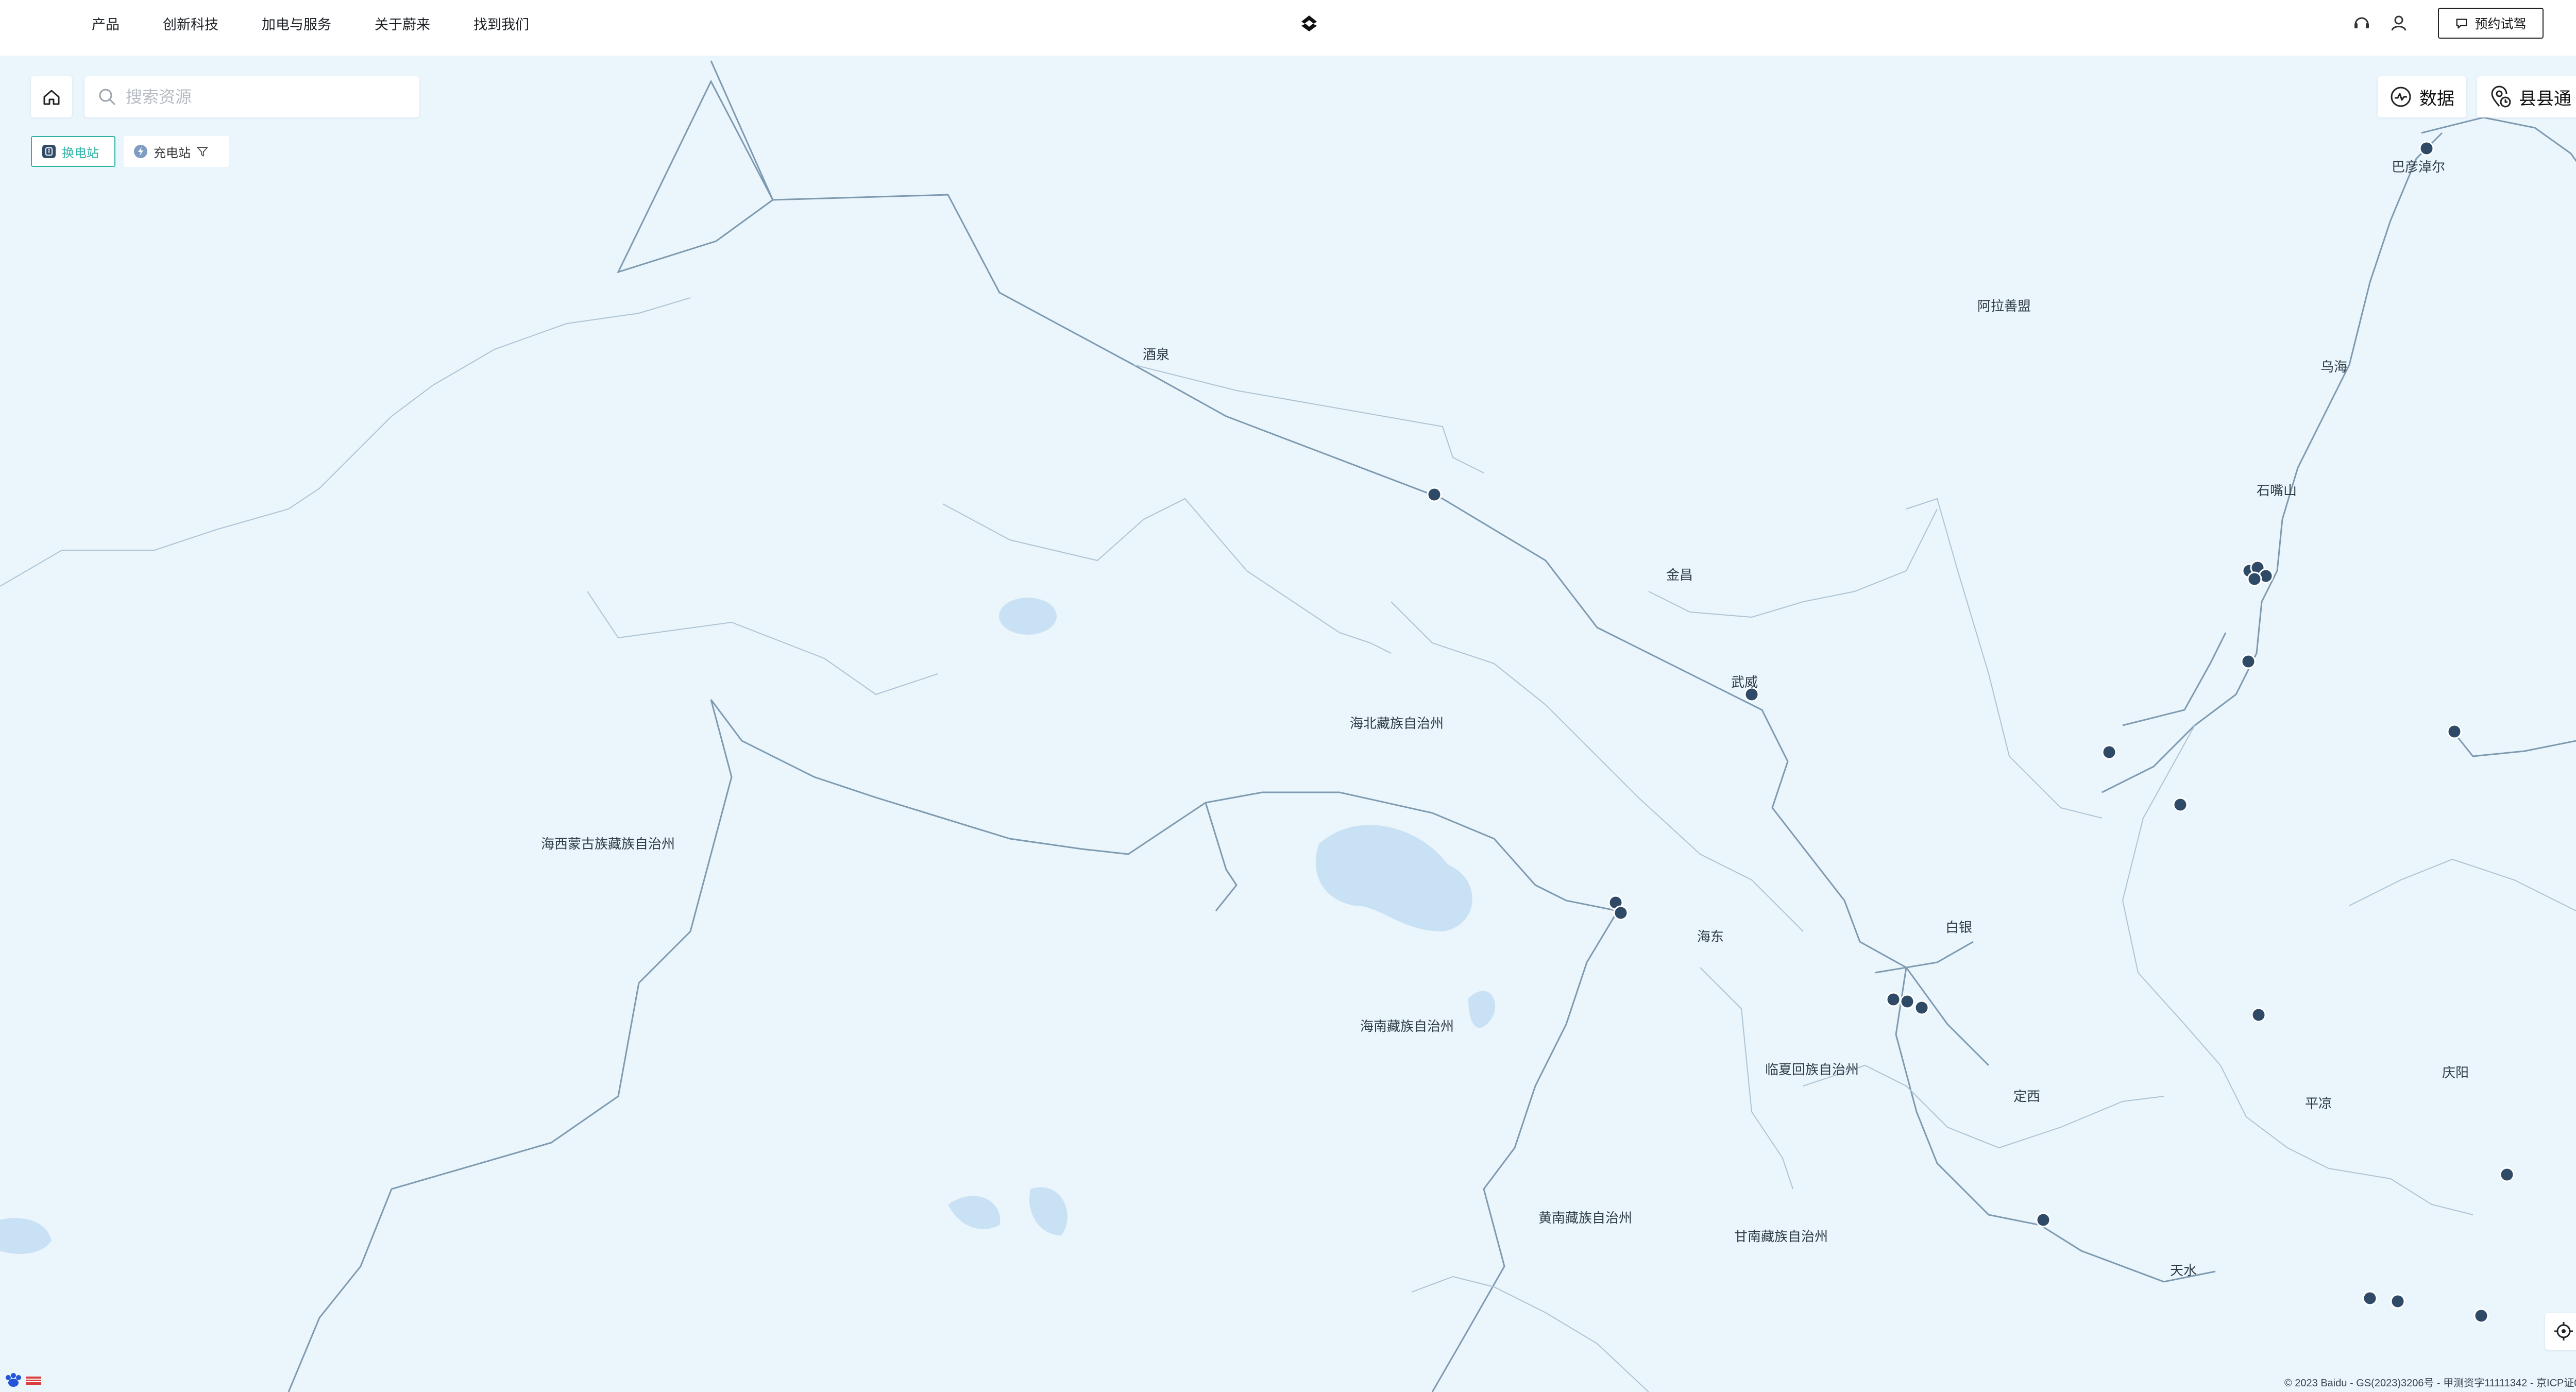 The width and height of the screenshot is (2576, 1392). I want to click on home-icon, so click(51, 97).